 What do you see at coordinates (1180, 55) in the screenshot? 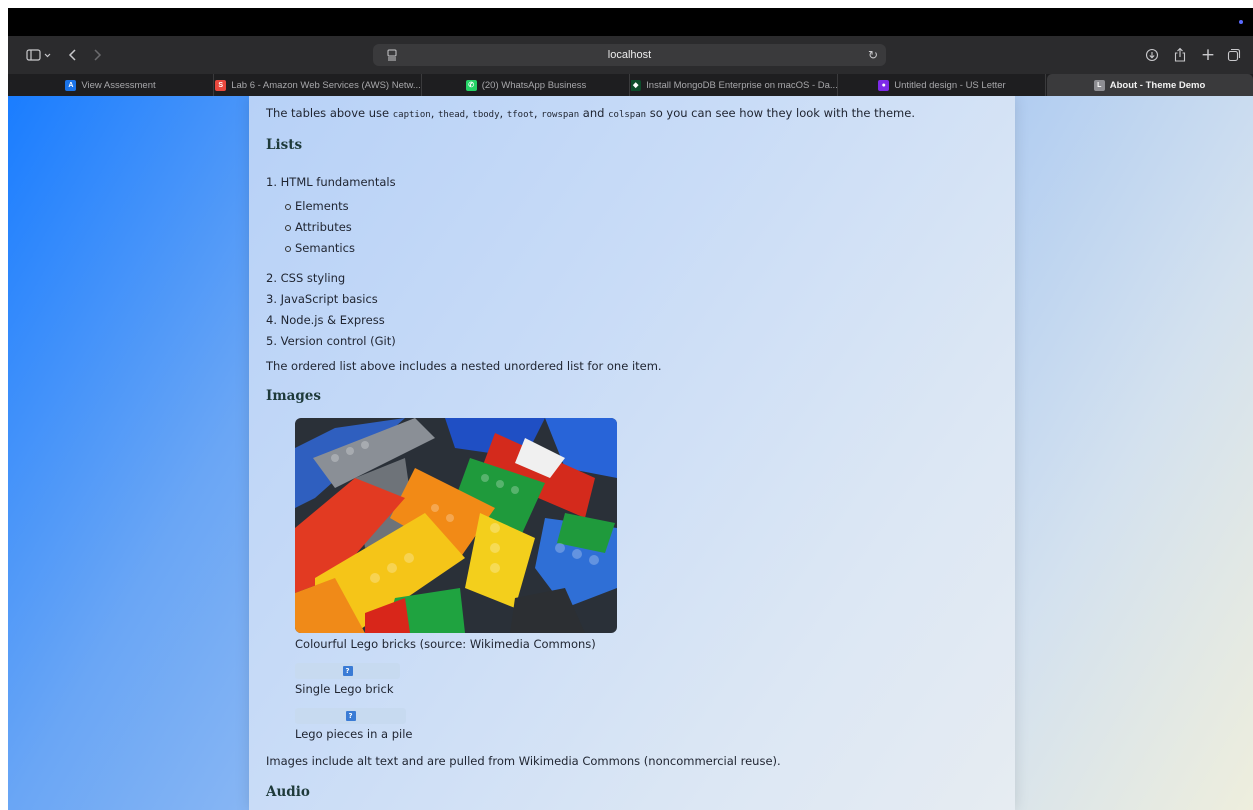
I see `share-icon` at bounding box center [1180, 55].